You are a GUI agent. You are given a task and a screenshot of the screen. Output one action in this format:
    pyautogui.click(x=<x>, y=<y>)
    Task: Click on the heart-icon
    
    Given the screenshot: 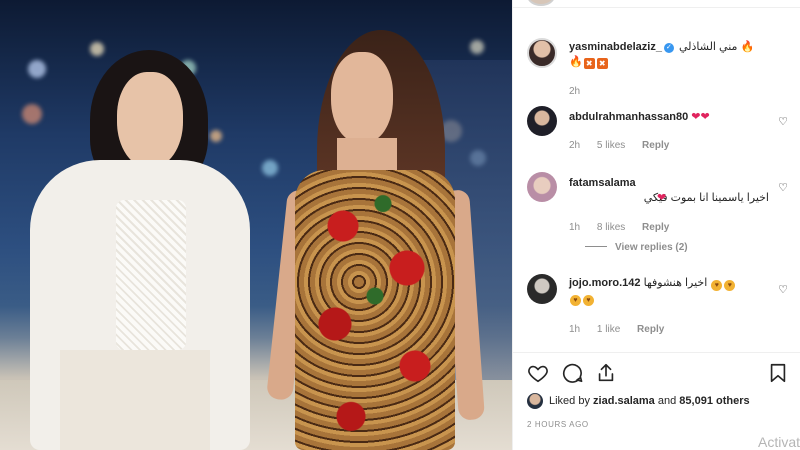 What is the action you would take?
    pyautogui.click(x=538, y=373)
    